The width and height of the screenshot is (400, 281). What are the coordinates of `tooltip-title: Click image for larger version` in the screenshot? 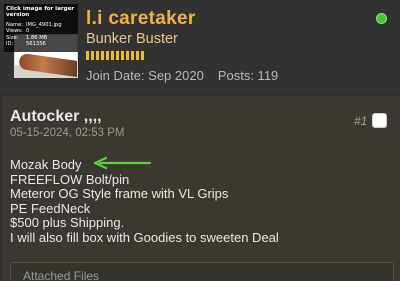 It's located at (40, 12).